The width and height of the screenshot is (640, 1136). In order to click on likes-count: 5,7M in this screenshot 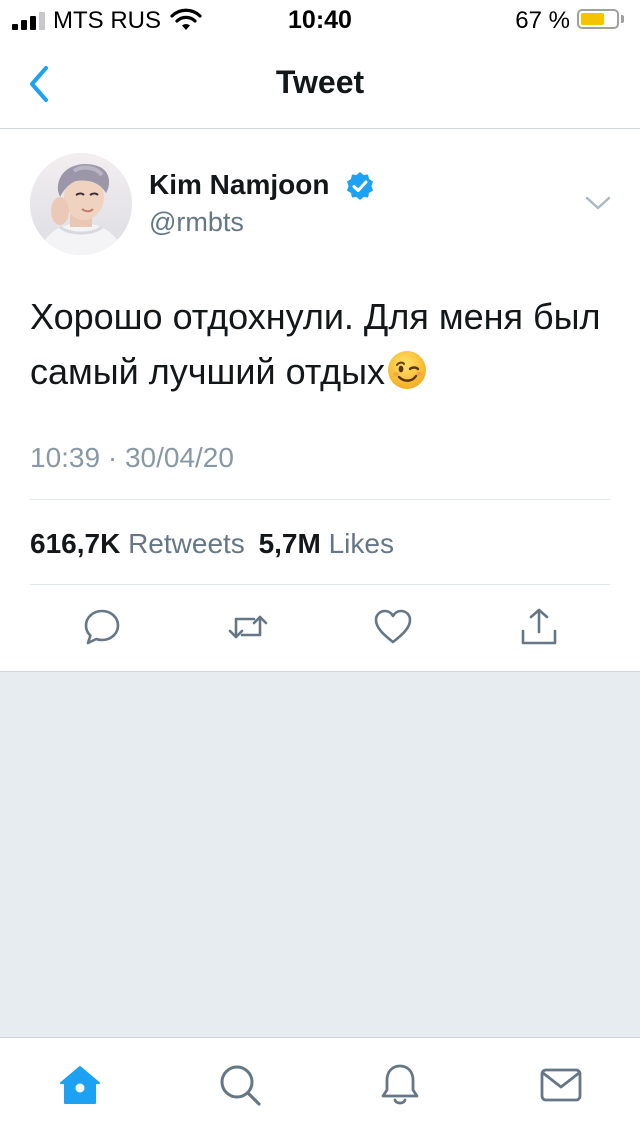, I will do `click(290, 543)`.